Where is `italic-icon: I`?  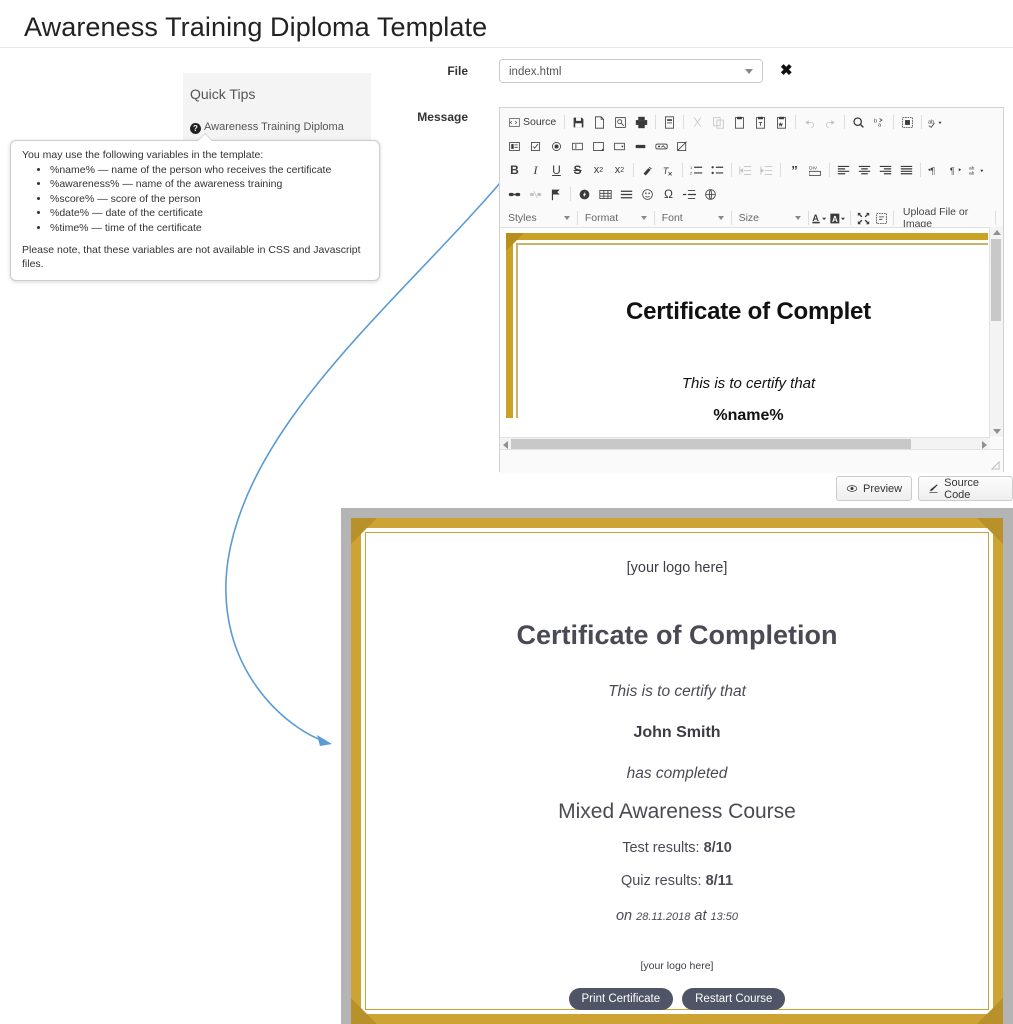
italic-icon: I is located at coordinates (535, 170).